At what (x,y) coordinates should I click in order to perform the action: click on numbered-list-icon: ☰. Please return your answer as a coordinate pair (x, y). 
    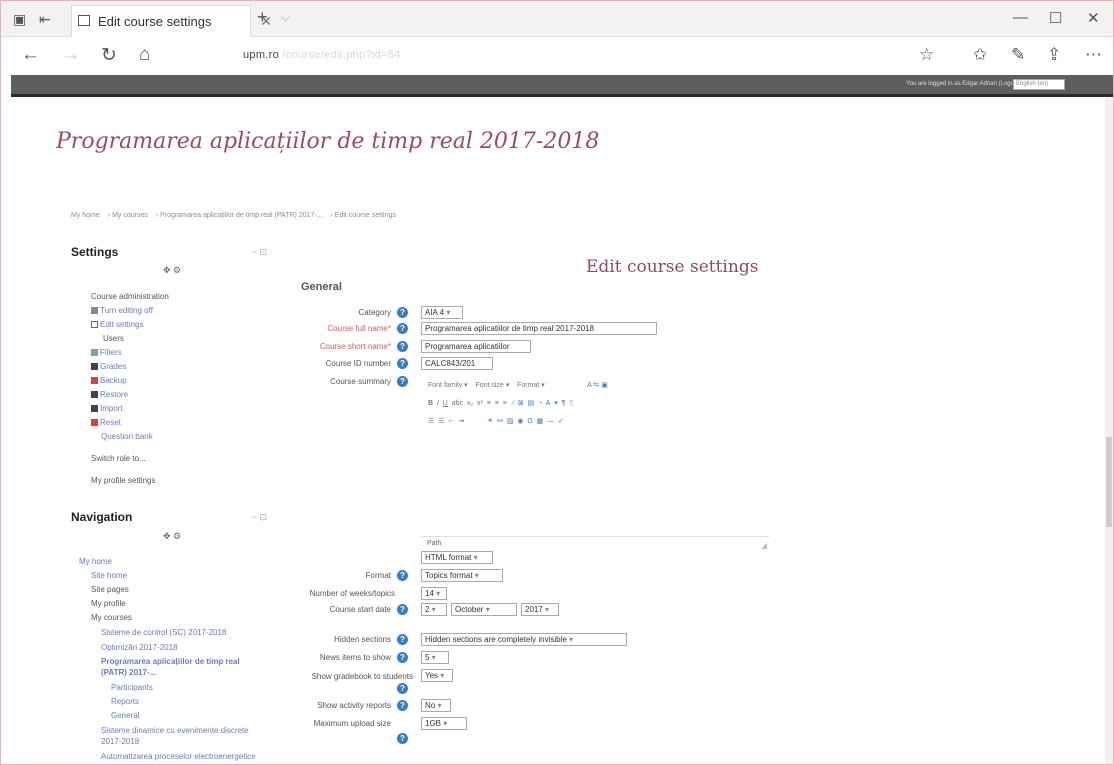
    Looking at the image, I should click on (441, 421).